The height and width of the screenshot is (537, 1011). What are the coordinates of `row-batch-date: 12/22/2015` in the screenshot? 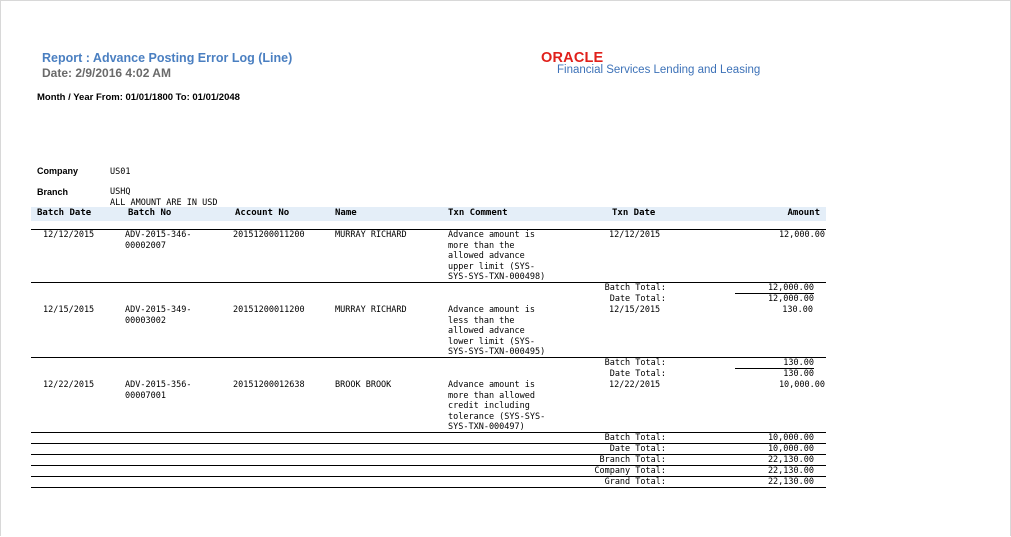 It's located at (69, 385).